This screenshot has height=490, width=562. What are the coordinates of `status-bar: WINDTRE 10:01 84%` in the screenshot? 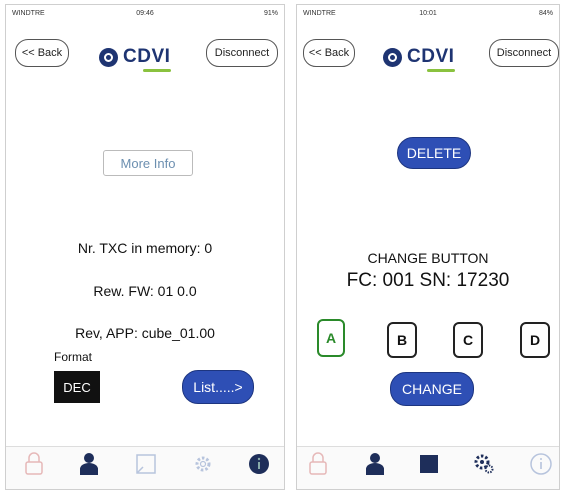 It's located at (428, 13).